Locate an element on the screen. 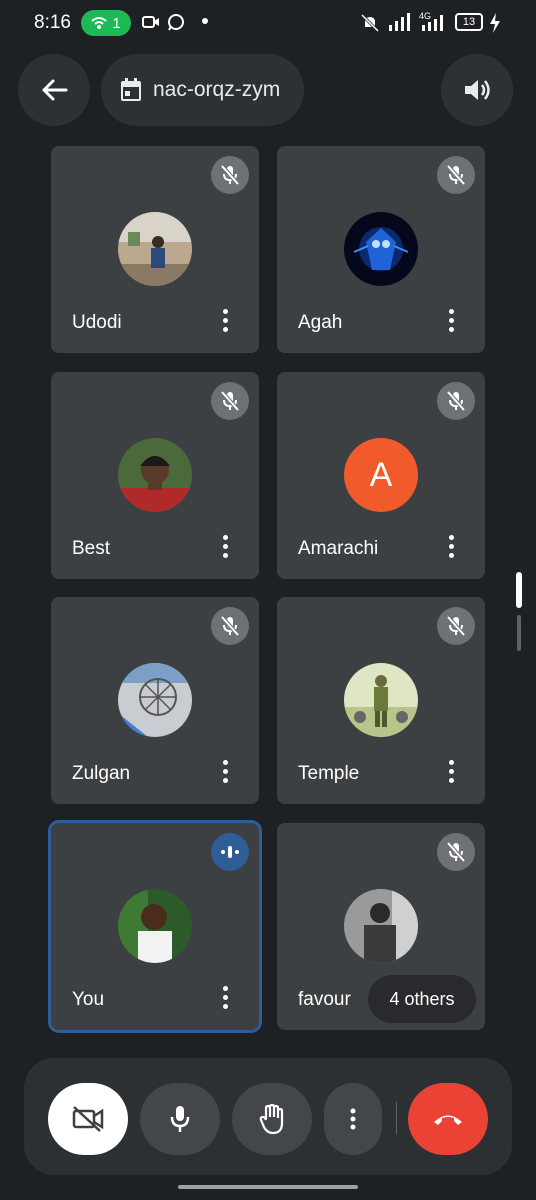 The image size is (536, 1200). meeting-info-chip: nac-orqz-zym is located at coordinates (202, 90).